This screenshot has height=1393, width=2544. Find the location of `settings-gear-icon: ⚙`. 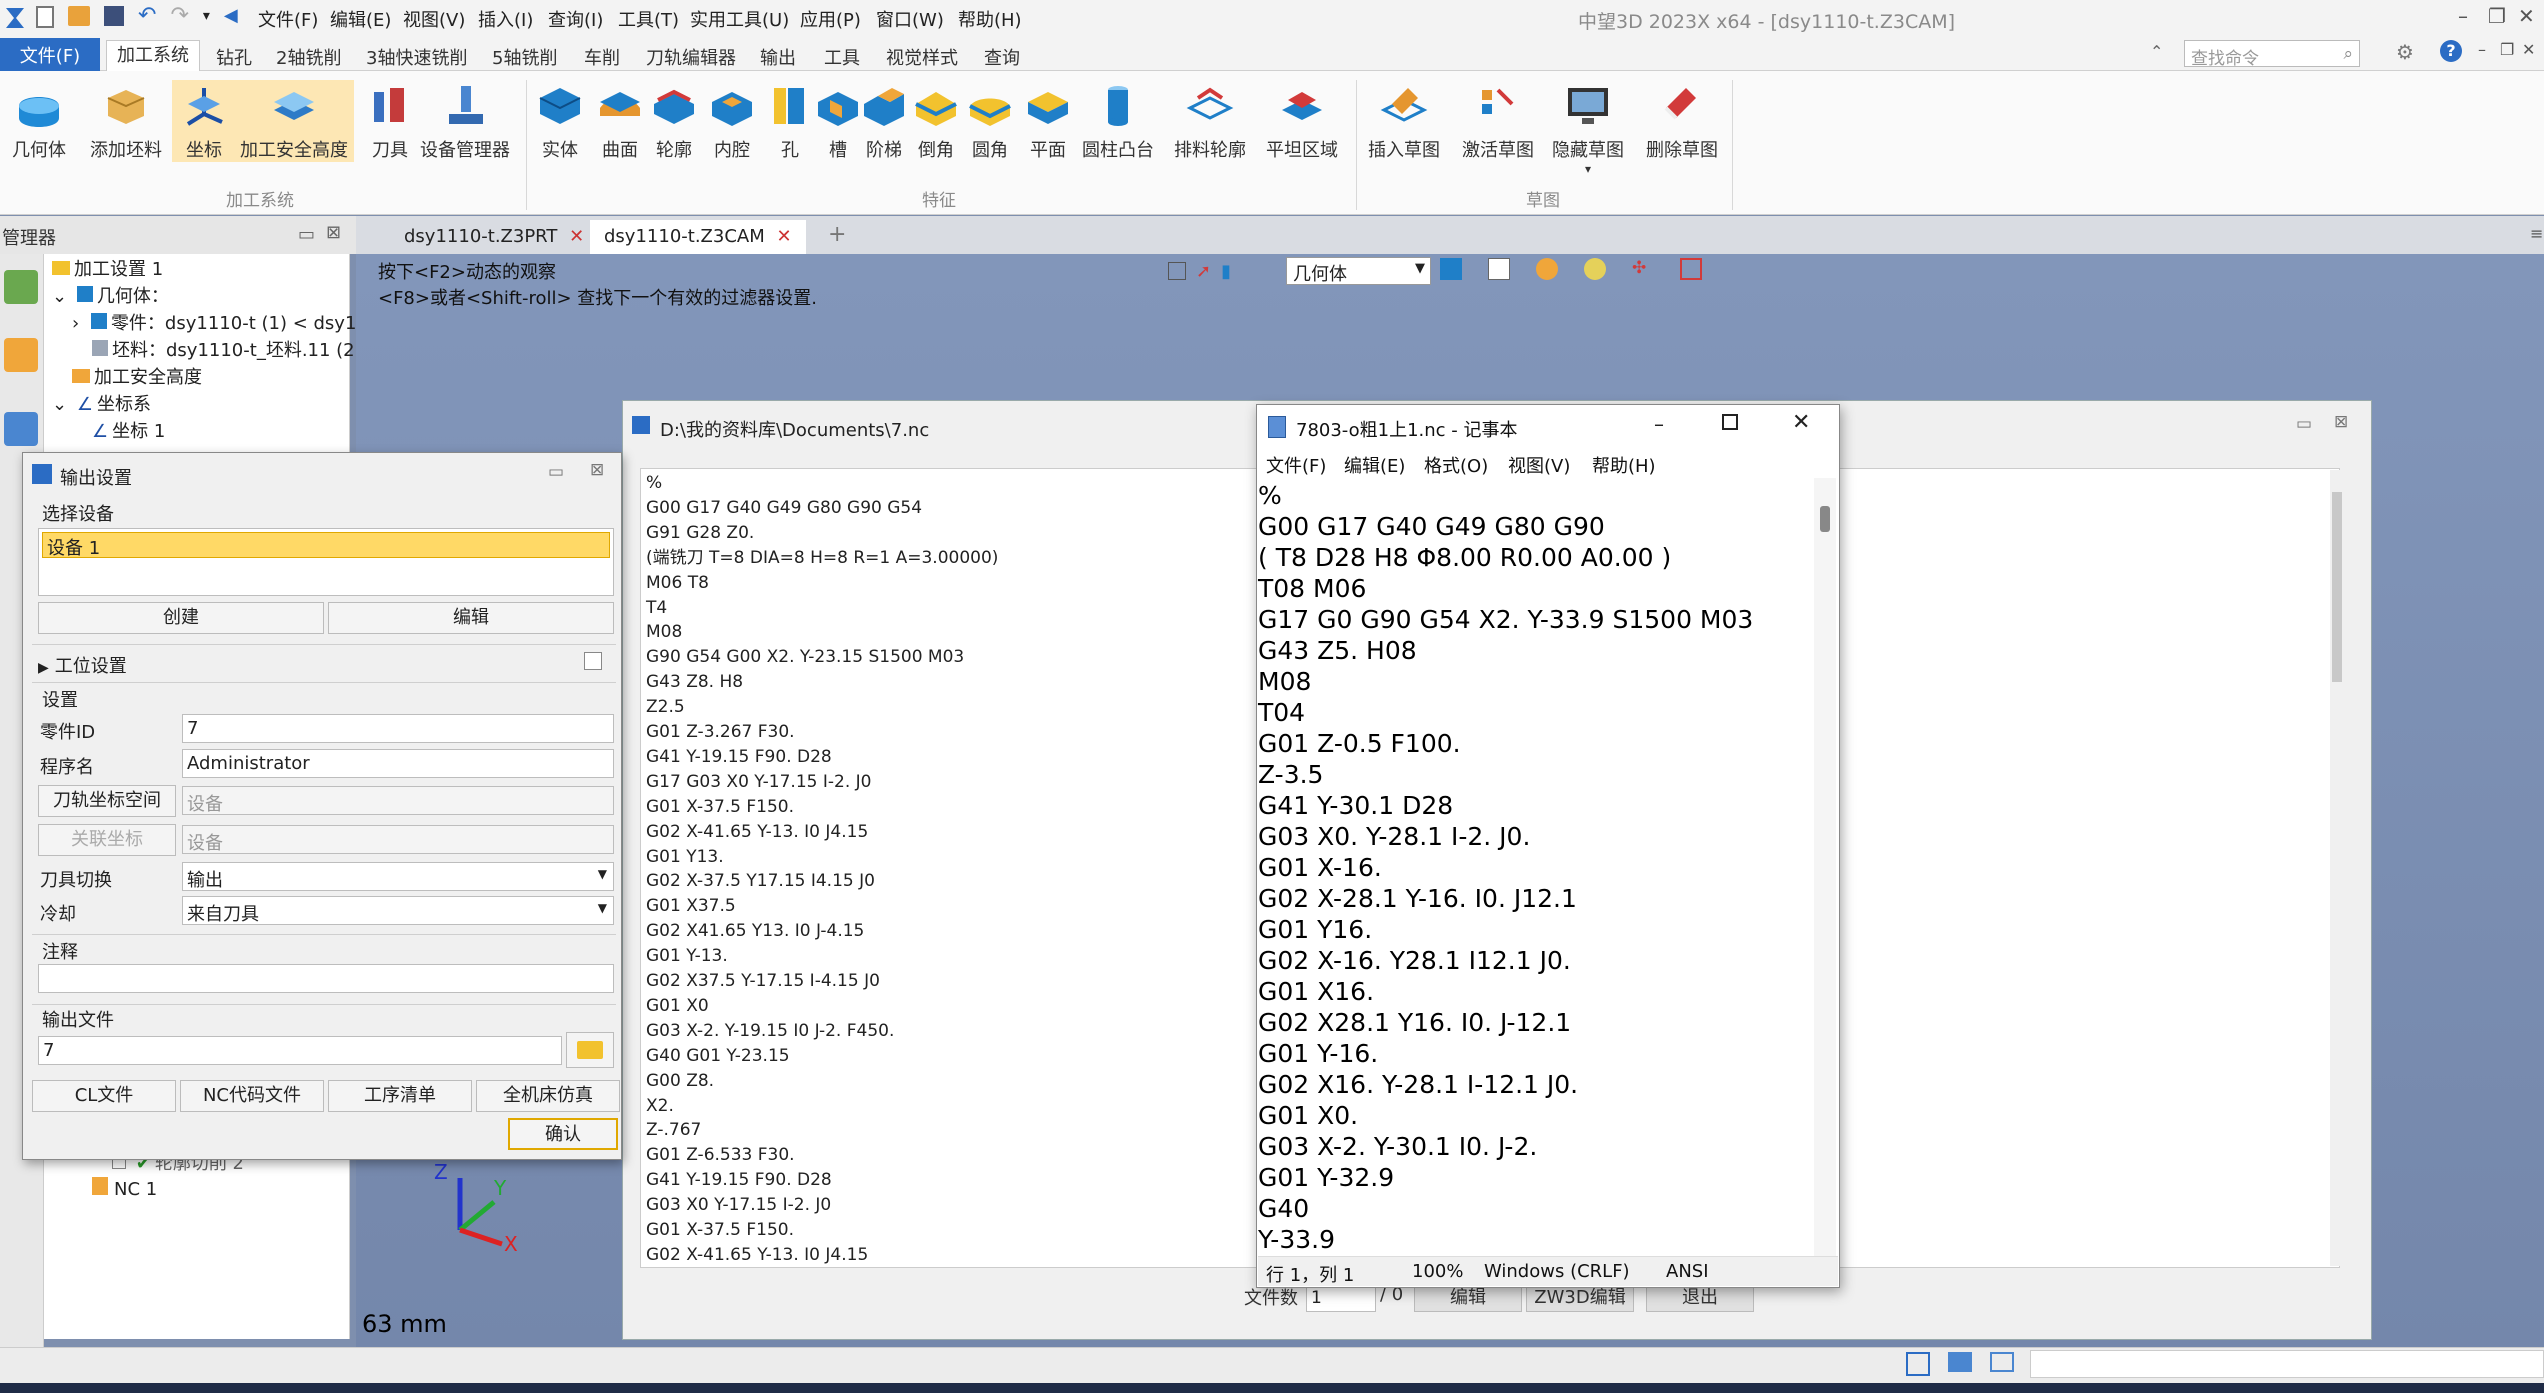

settings-gear-icon: ⚙ is located at coordinates (2405, 52).